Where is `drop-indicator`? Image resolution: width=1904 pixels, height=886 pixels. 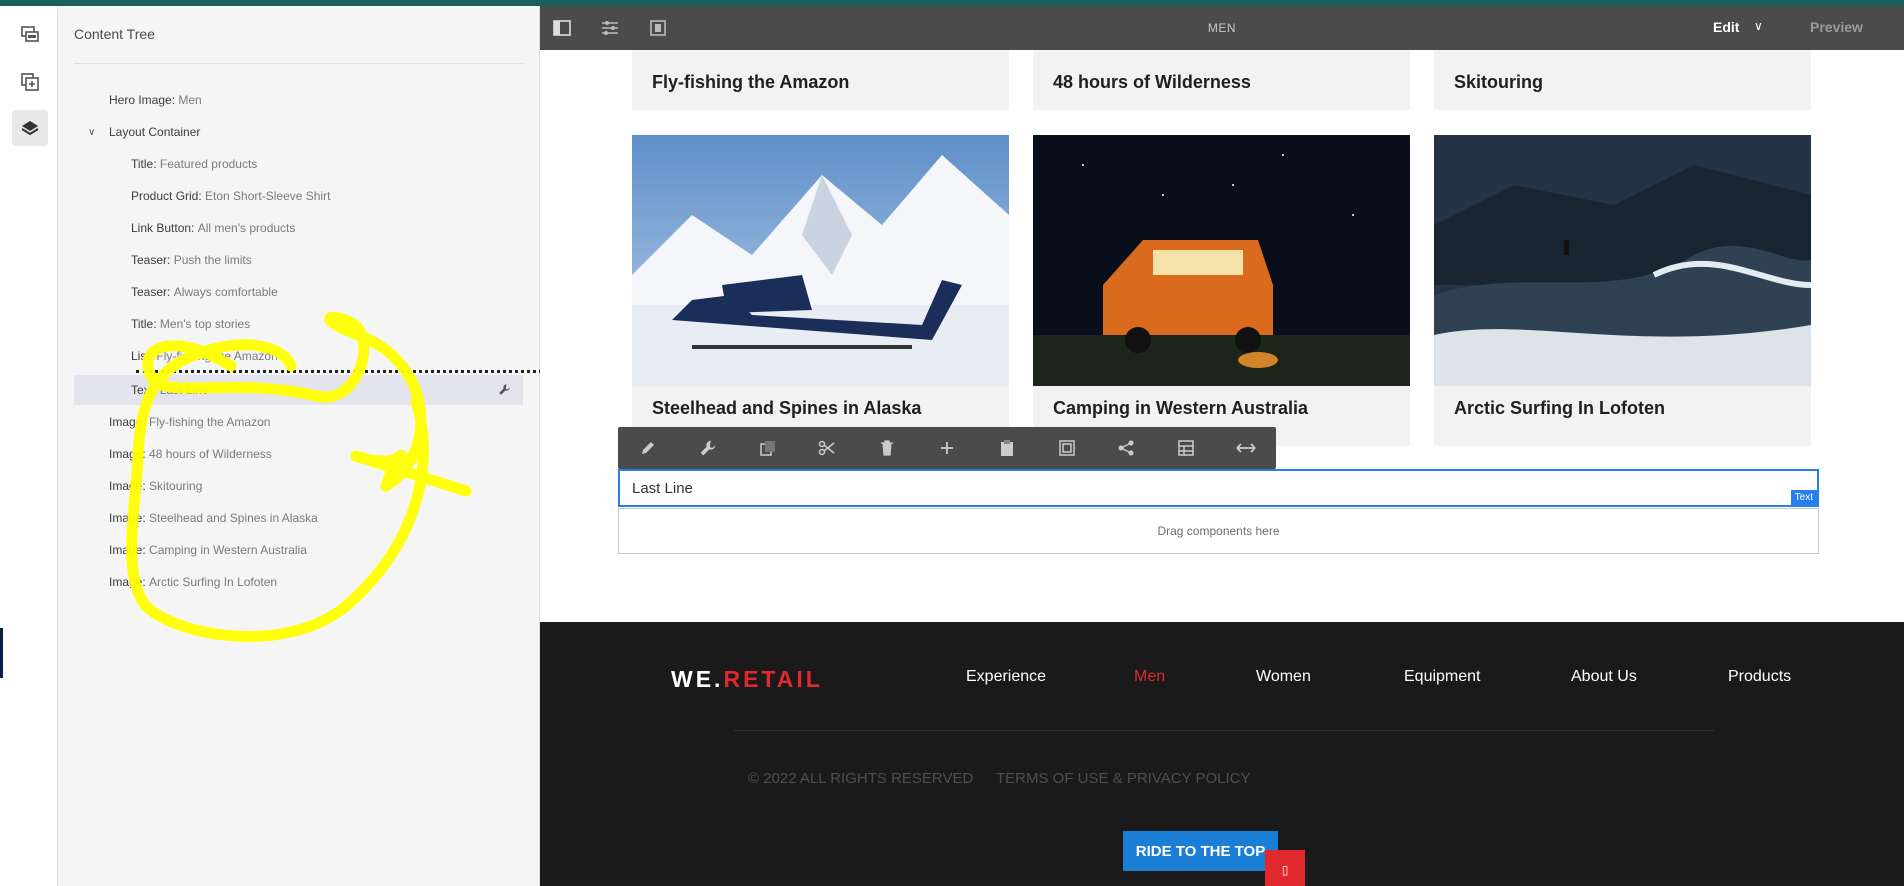 drop-indicator is located at coordinates (357, 371).